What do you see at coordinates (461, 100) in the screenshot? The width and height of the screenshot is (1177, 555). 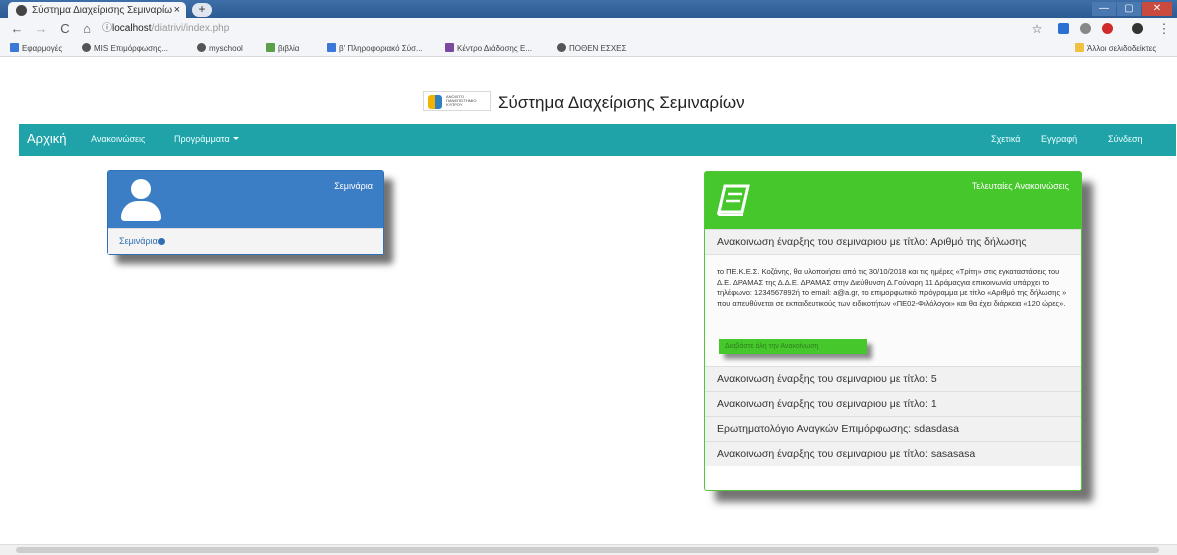 I see `logo-text: ΑΝΟΙΧΤΟ ΠΑΝΕΠΙΣΤΗΜΙΟ ΚΥΠΡΟΥ` at bounding box center [461, 100].